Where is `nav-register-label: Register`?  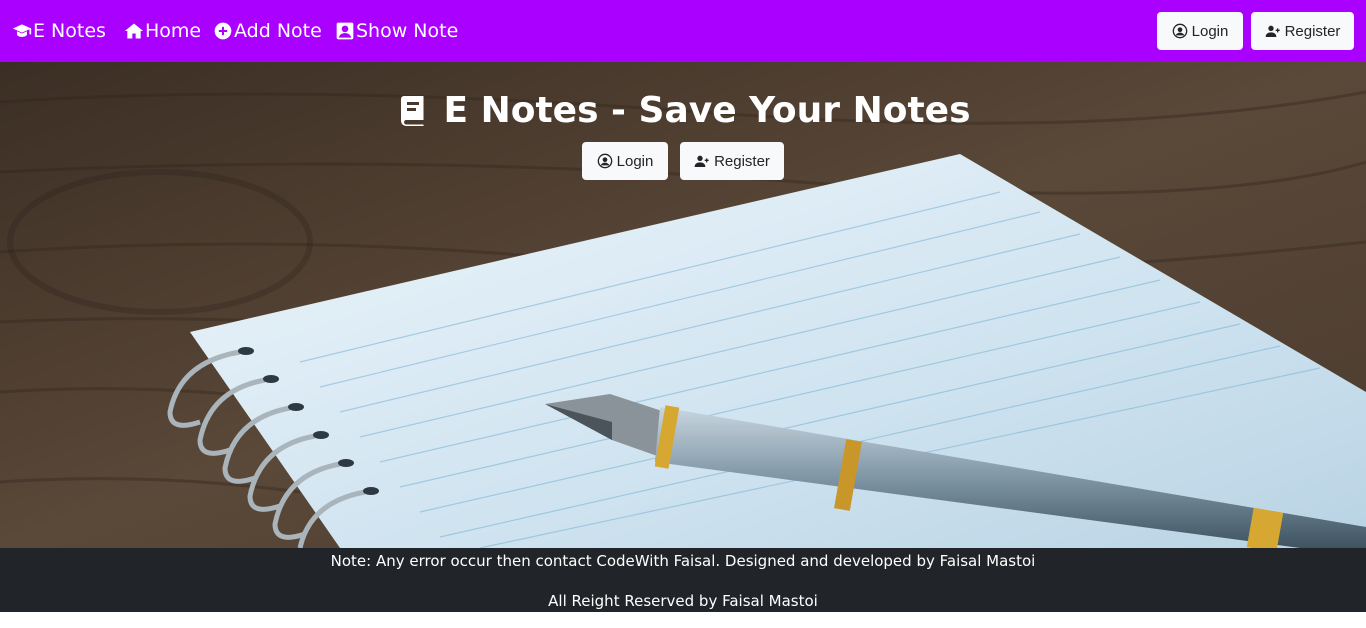
nav-register-label: Register is located at coordinates (1312, 31).